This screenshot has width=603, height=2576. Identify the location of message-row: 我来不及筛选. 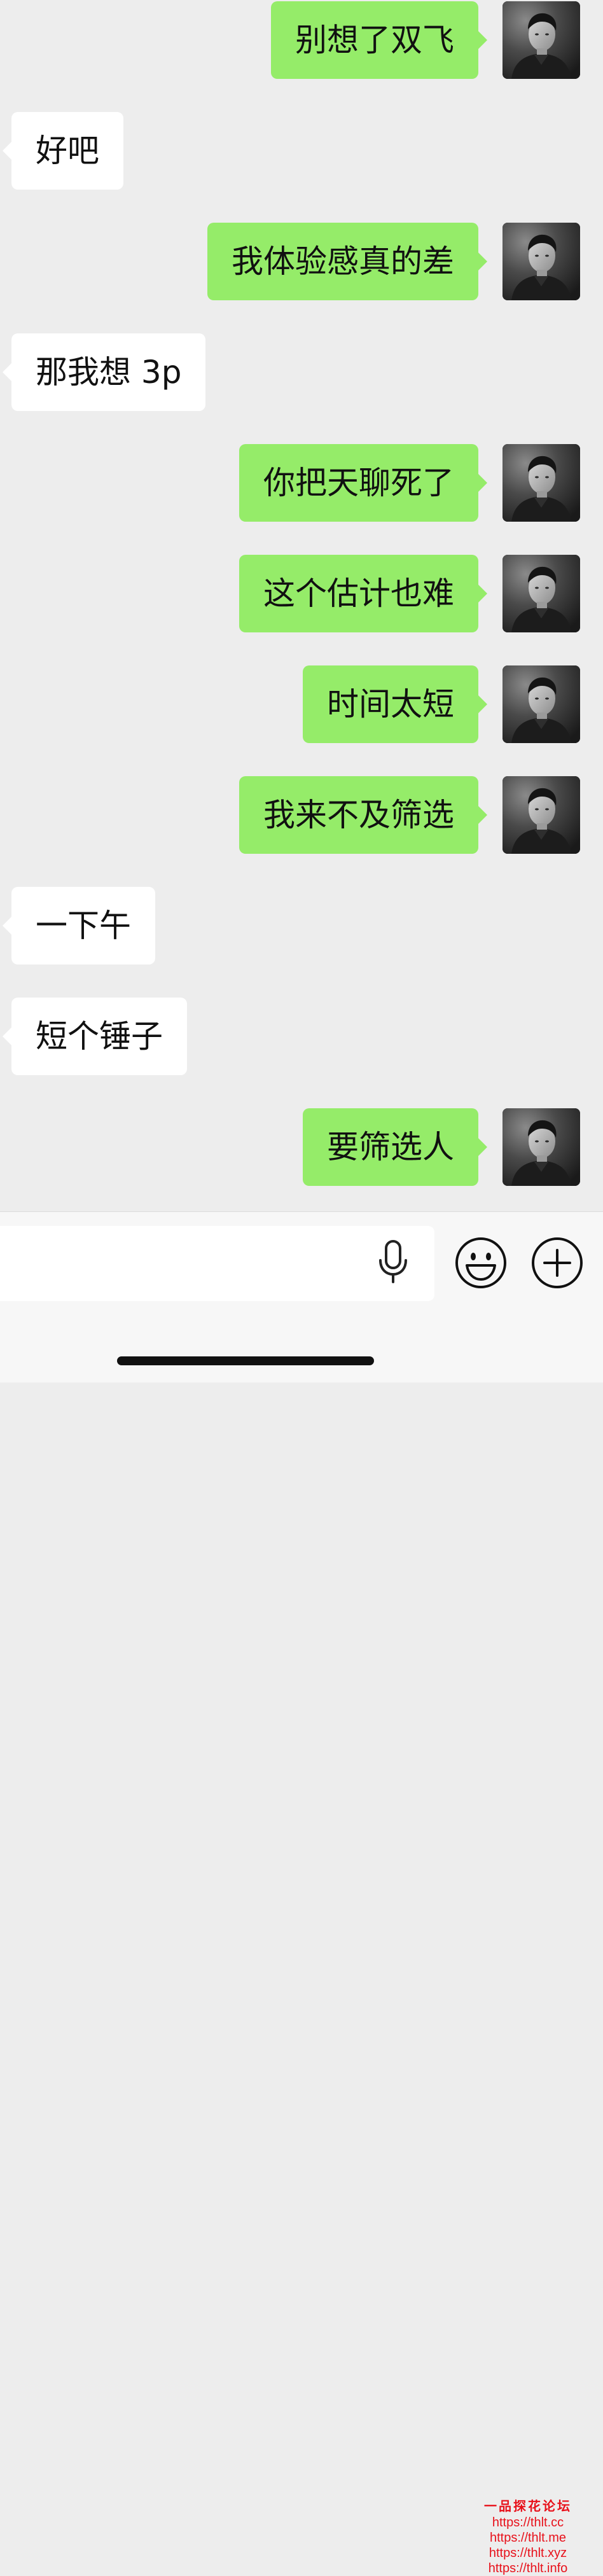
(301, 815).